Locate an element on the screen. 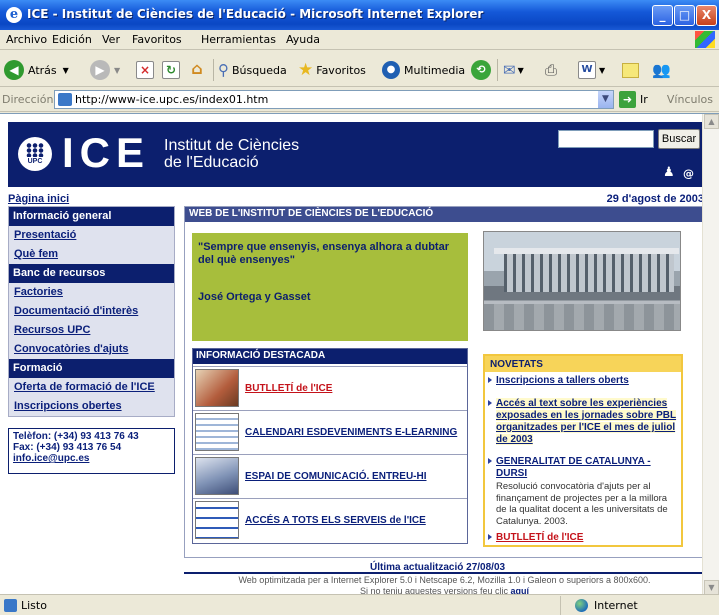 Image resolution: width=719 pixels, height=615 pixels. messenger-button: 👥 is located at coordinates (661, 70).